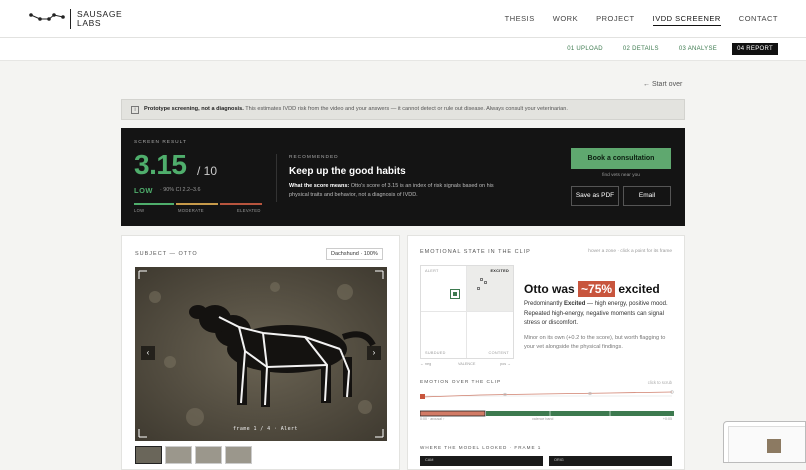 Image resolution: width=806 pixels, height=470 pixels. I want to click on emotion-point-selected, so click(455, 294).